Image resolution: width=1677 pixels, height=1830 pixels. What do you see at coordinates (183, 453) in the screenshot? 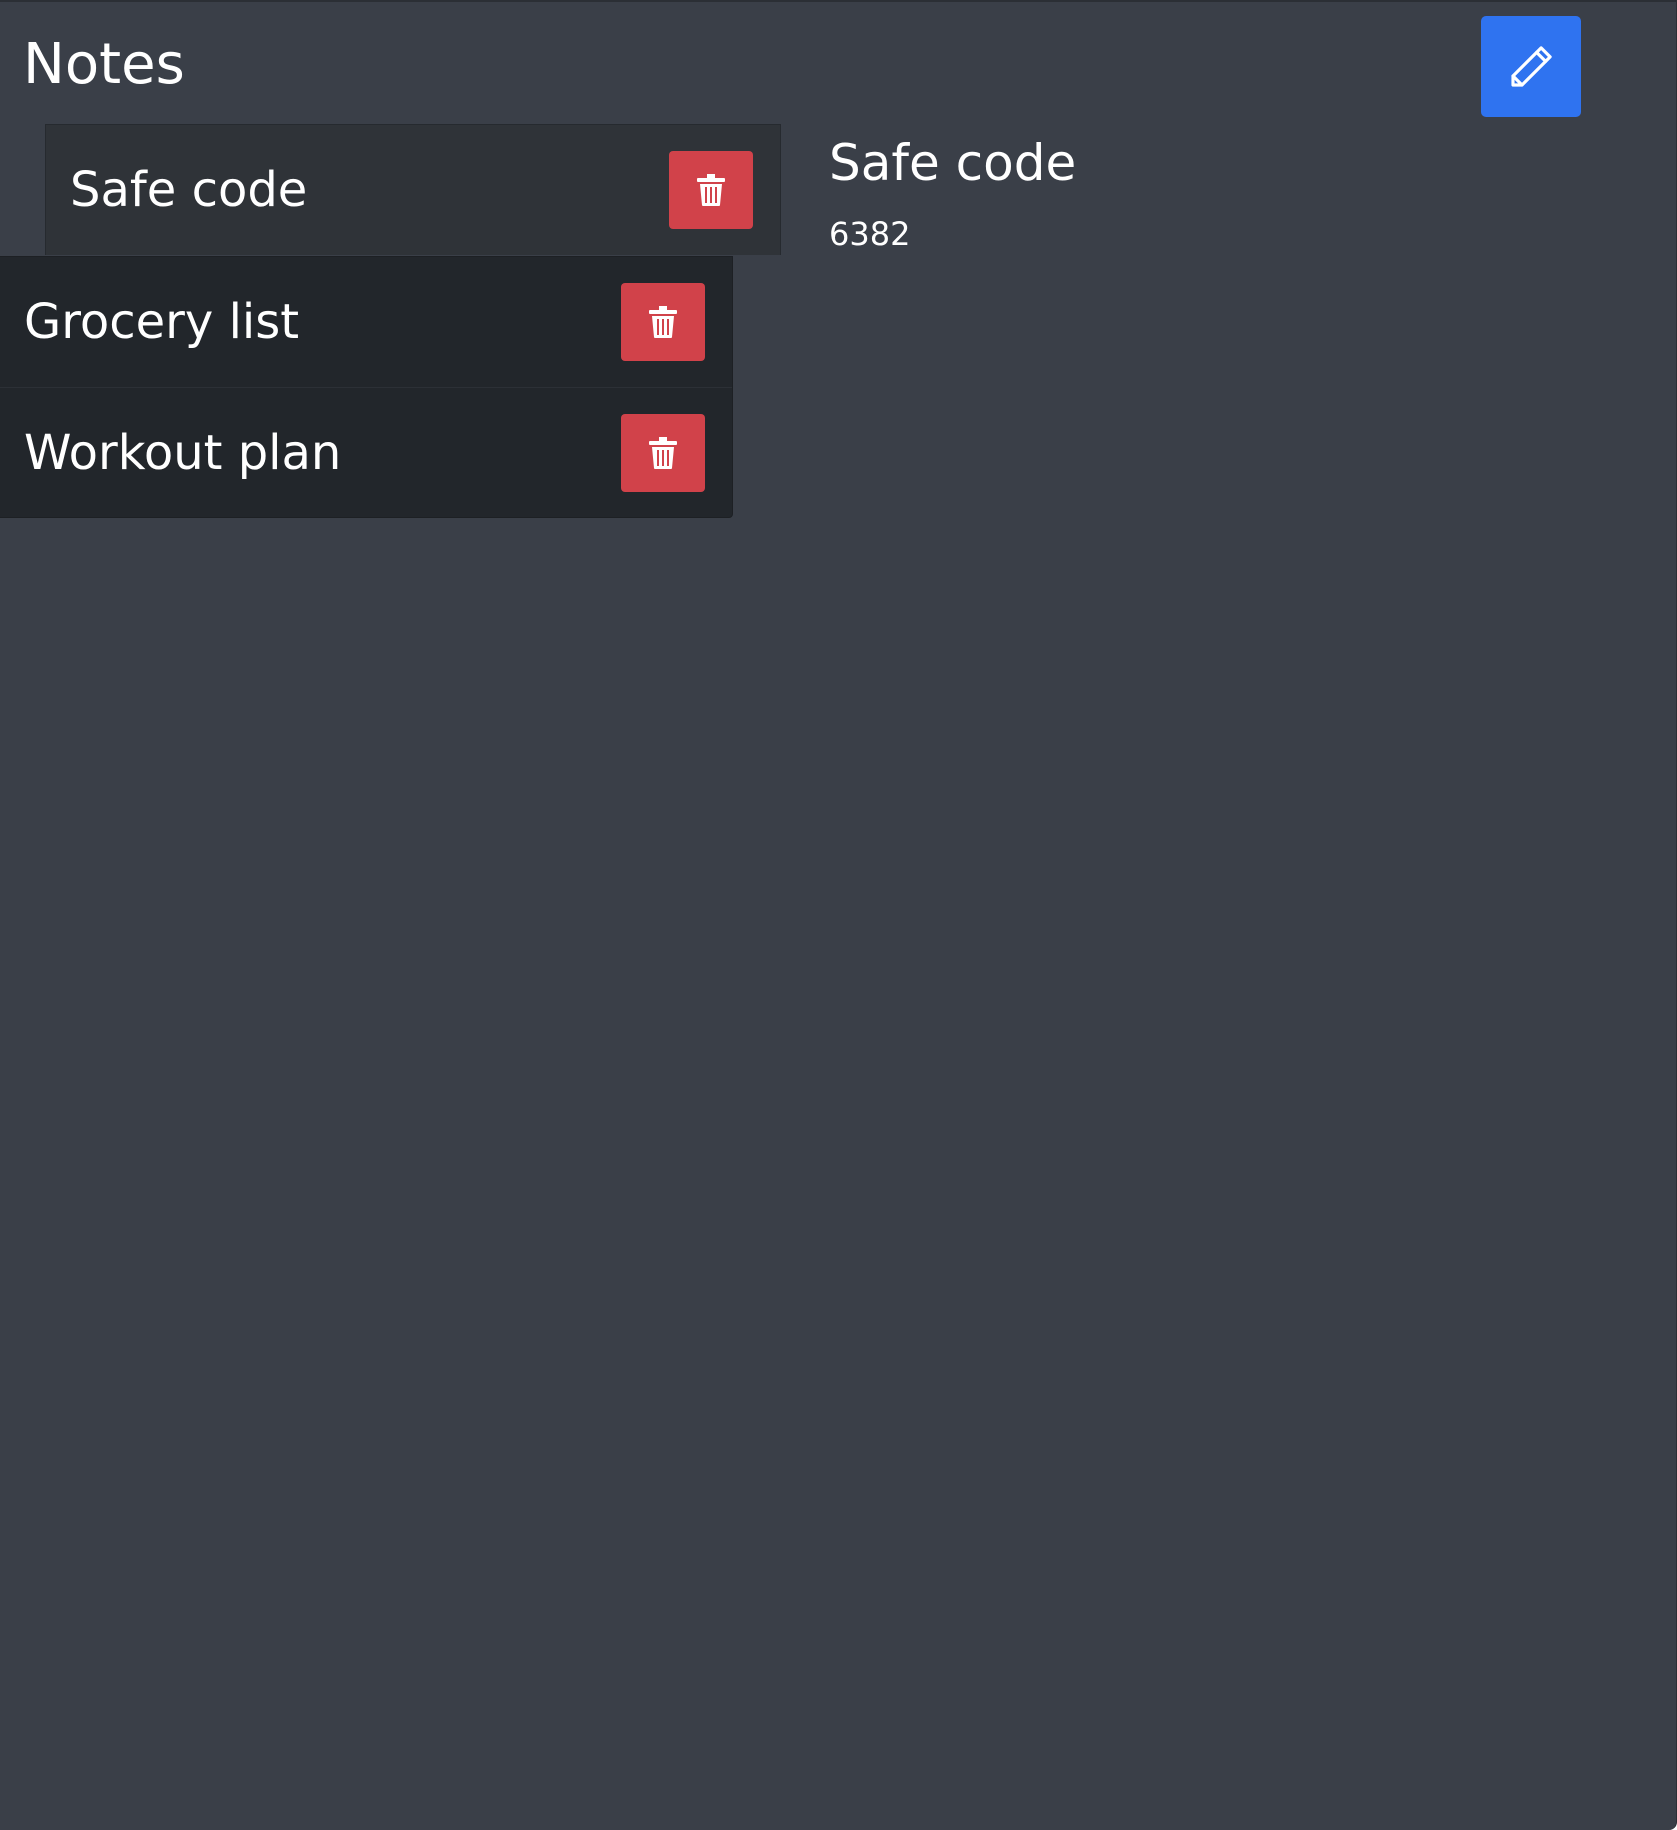
I see `note-title: Workout plan` at bounding box center [183, 453].